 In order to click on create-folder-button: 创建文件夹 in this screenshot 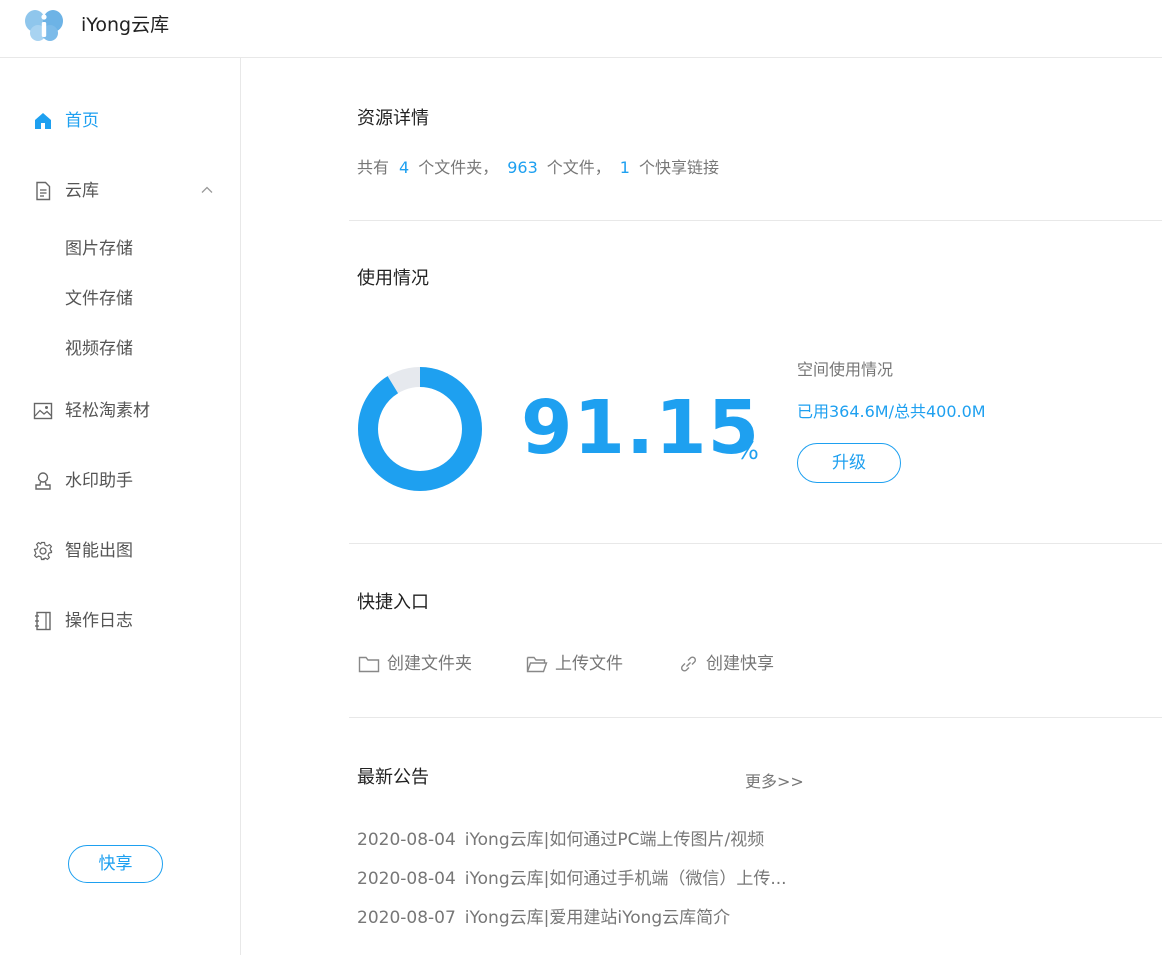, I will do `click(418, 665)`.